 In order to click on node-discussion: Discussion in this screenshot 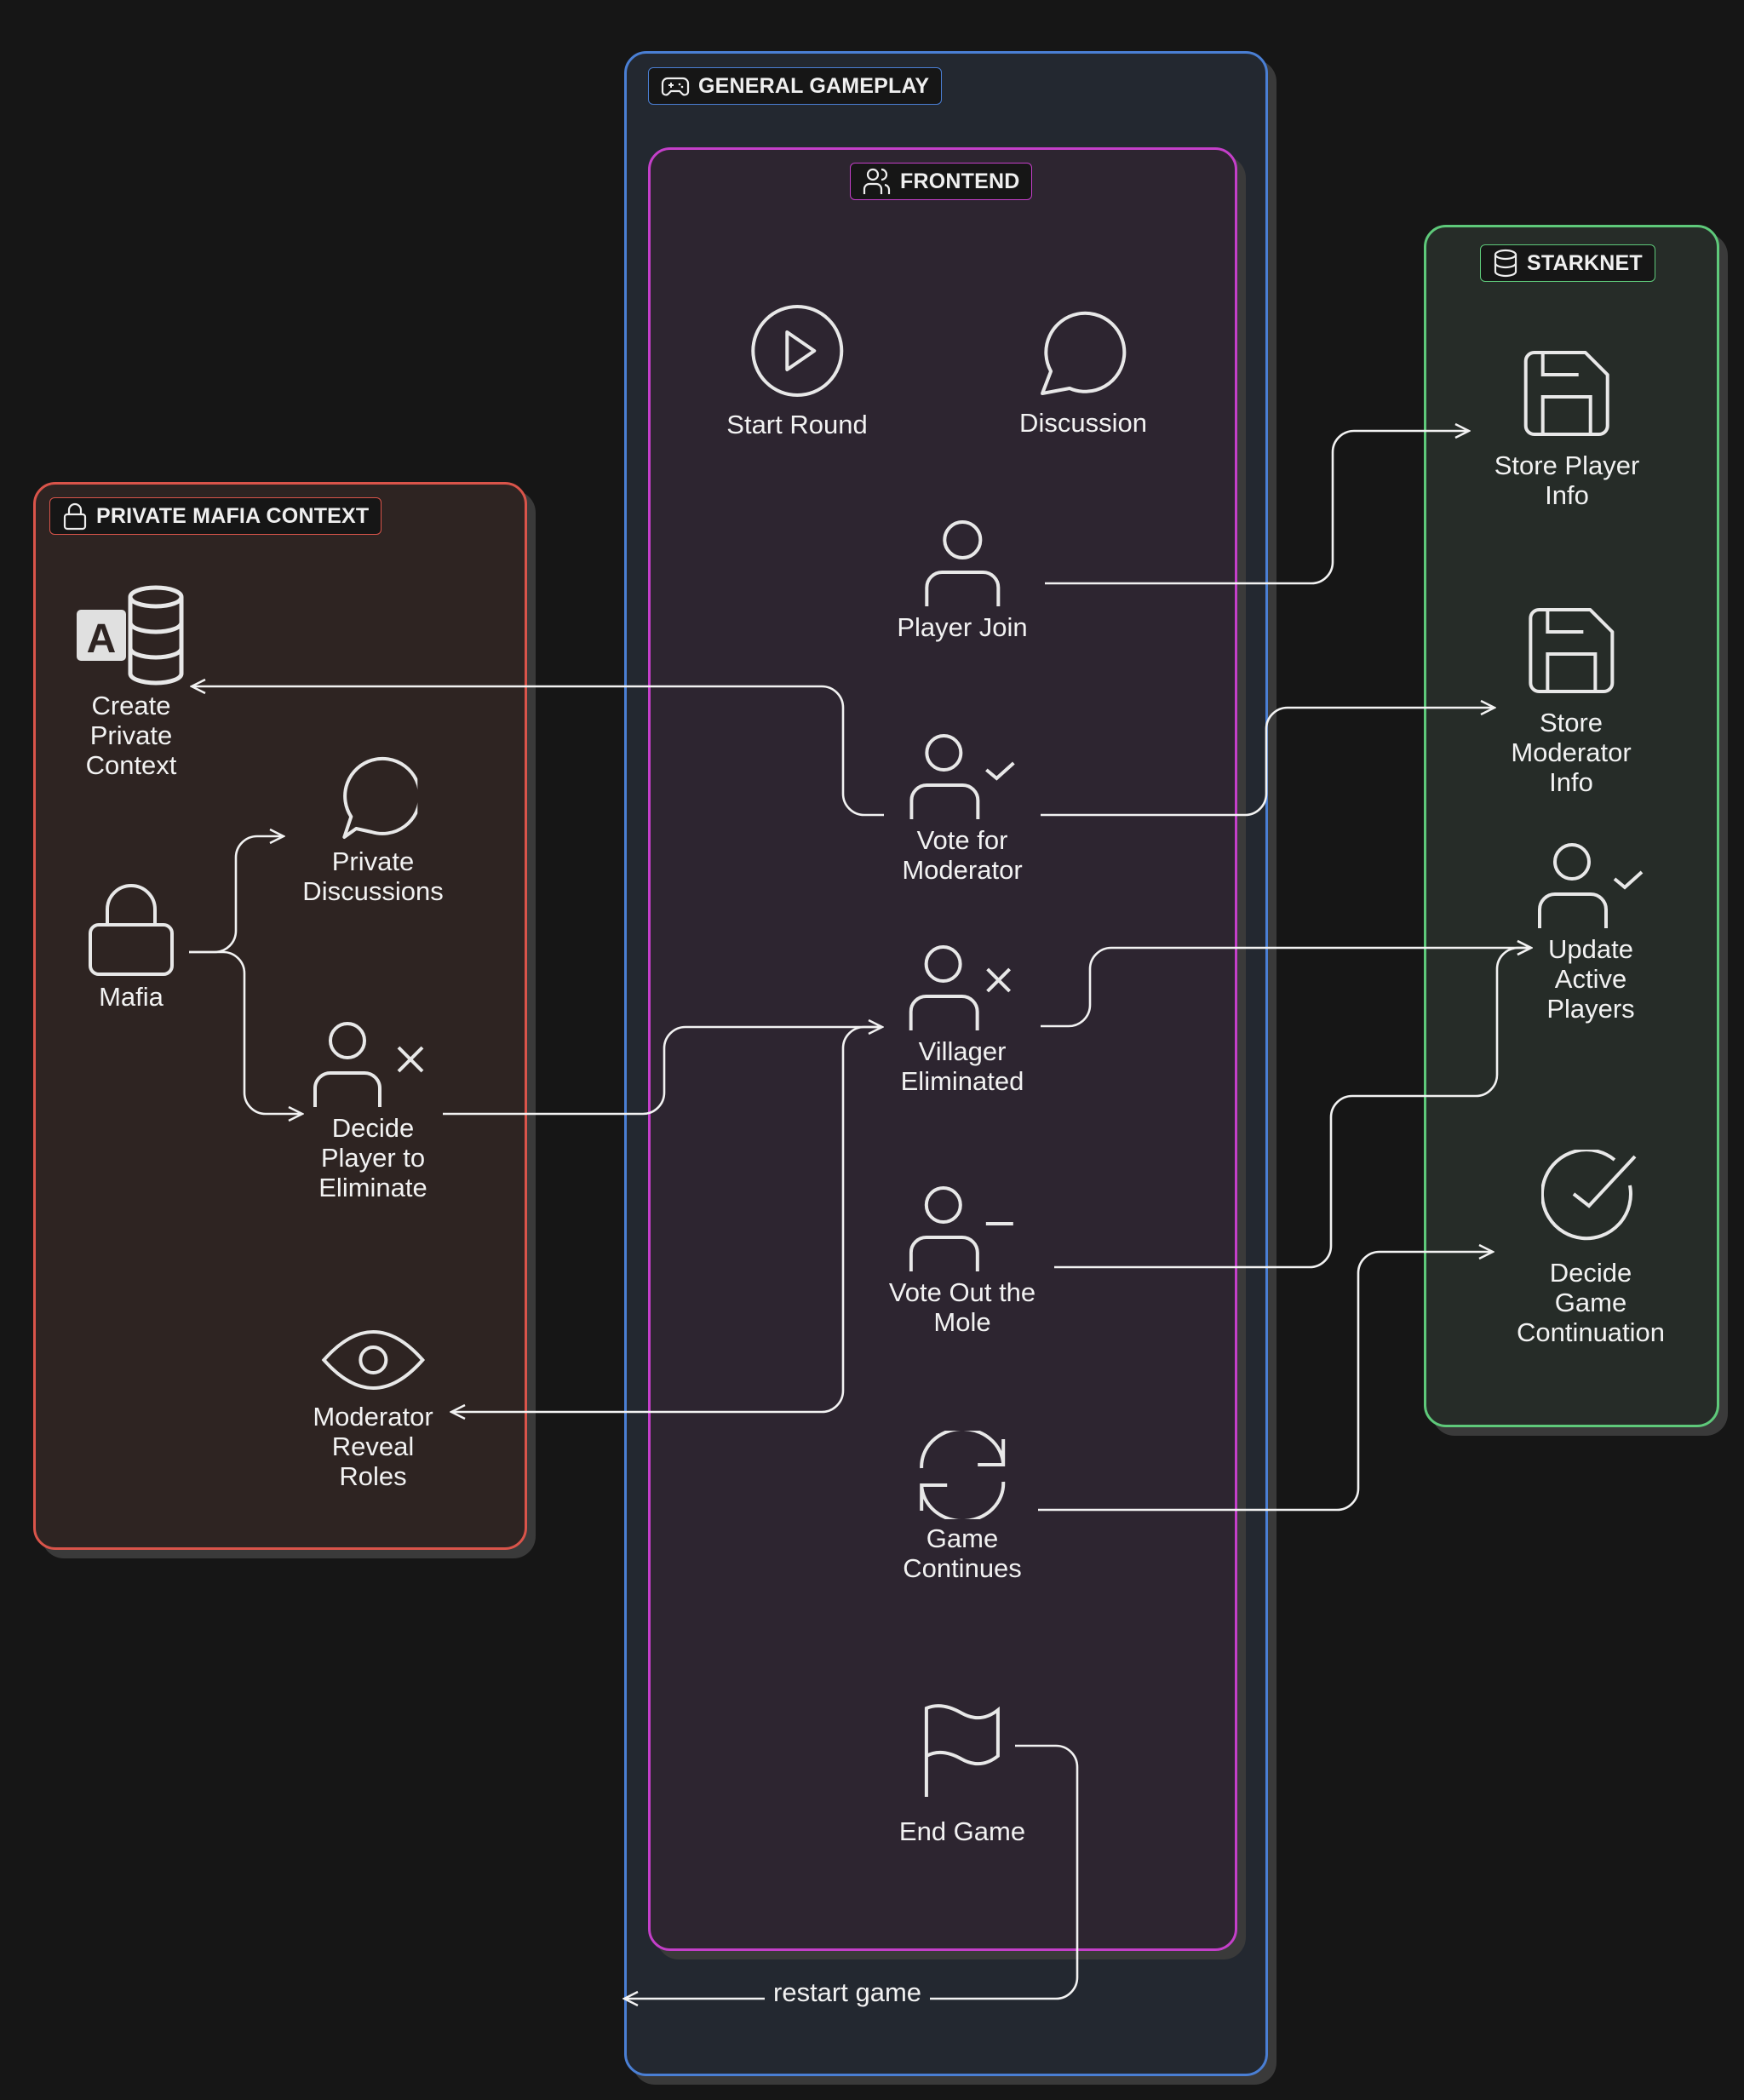, I will do `click(1083, 373)`.